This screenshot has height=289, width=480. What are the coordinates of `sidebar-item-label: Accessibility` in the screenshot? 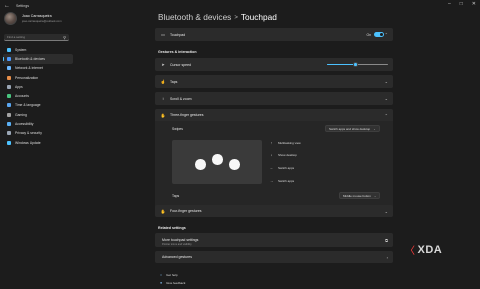 It's located at (24, 124).